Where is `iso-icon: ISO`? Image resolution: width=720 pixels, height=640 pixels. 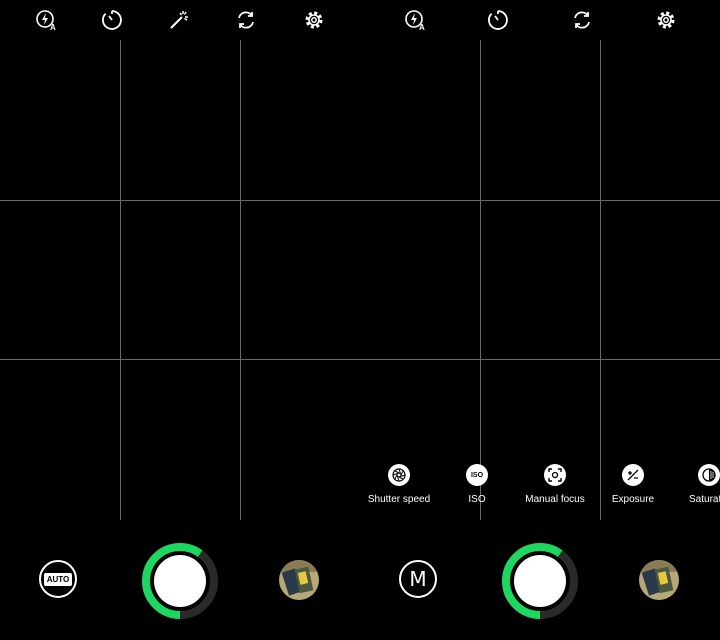
iso-icon: ISO is located at coordinates (477, 475).